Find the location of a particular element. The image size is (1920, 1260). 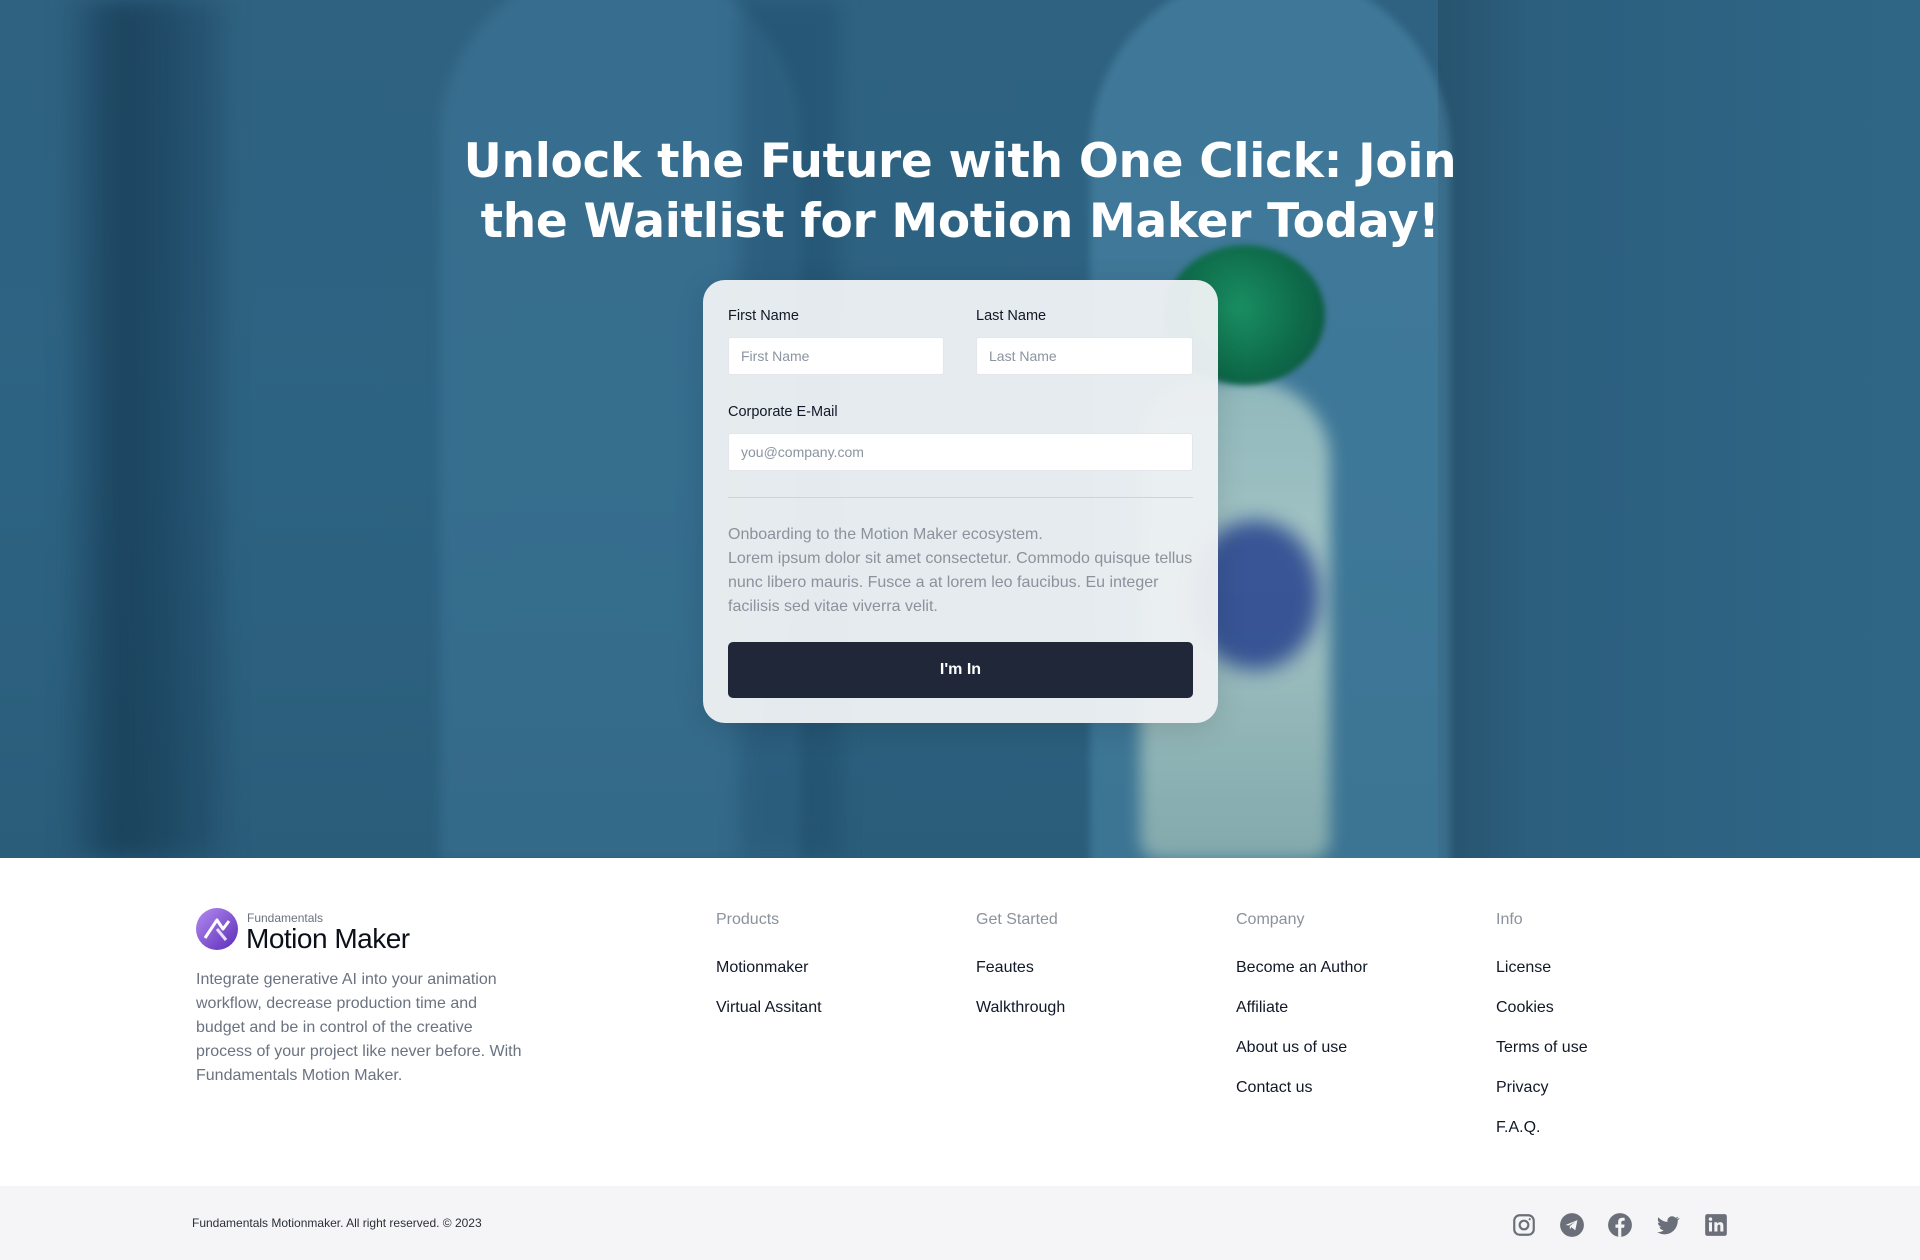

footer-link-privacy: Privacy is located at coordinates (1611, 1088).